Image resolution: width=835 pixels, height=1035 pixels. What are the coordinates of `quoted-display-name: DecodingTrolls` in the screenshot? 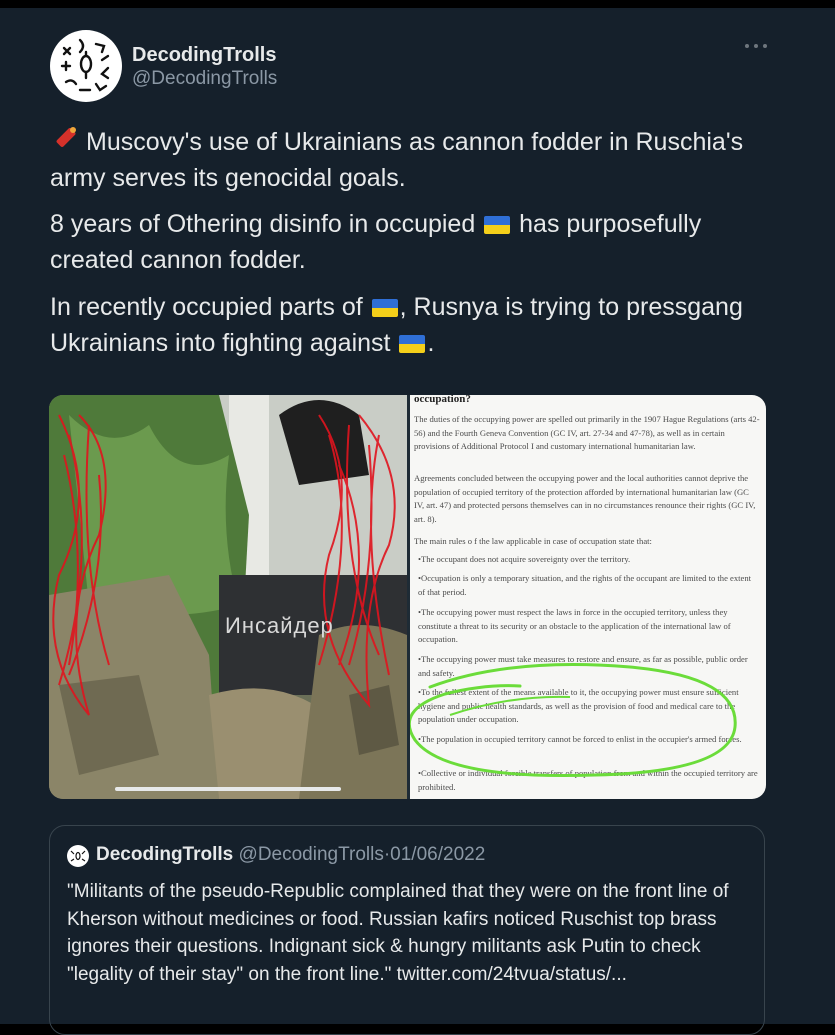 It's located at (164, 854).